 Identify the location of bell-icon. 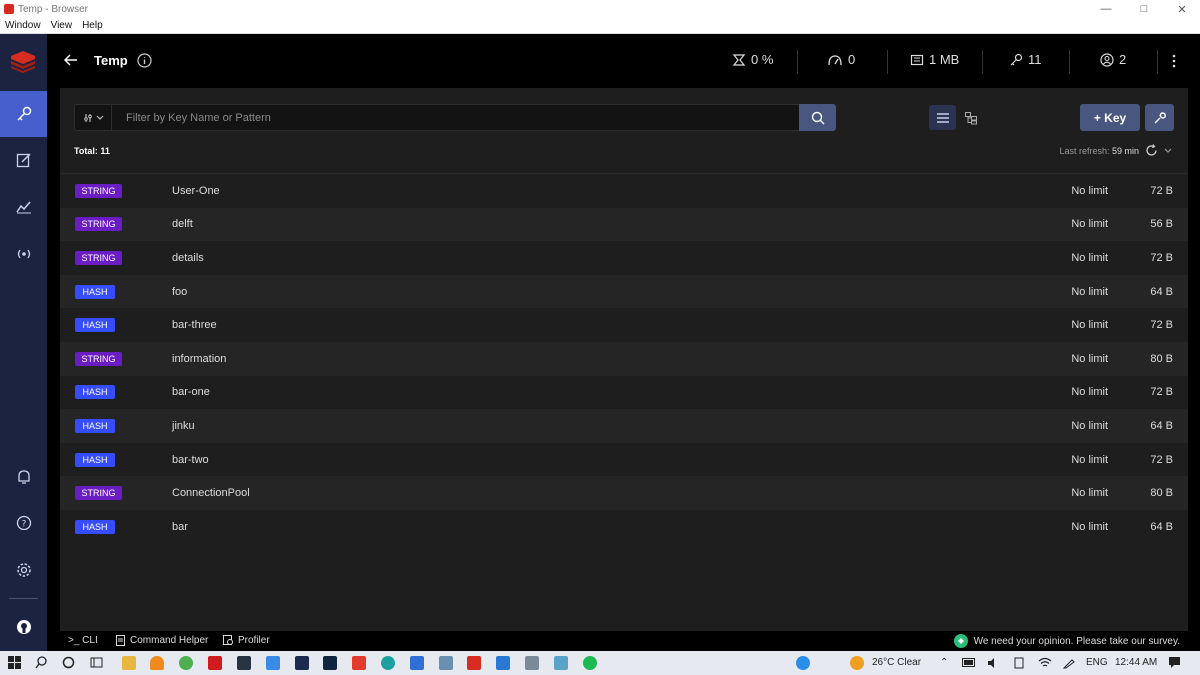
(23, 477).